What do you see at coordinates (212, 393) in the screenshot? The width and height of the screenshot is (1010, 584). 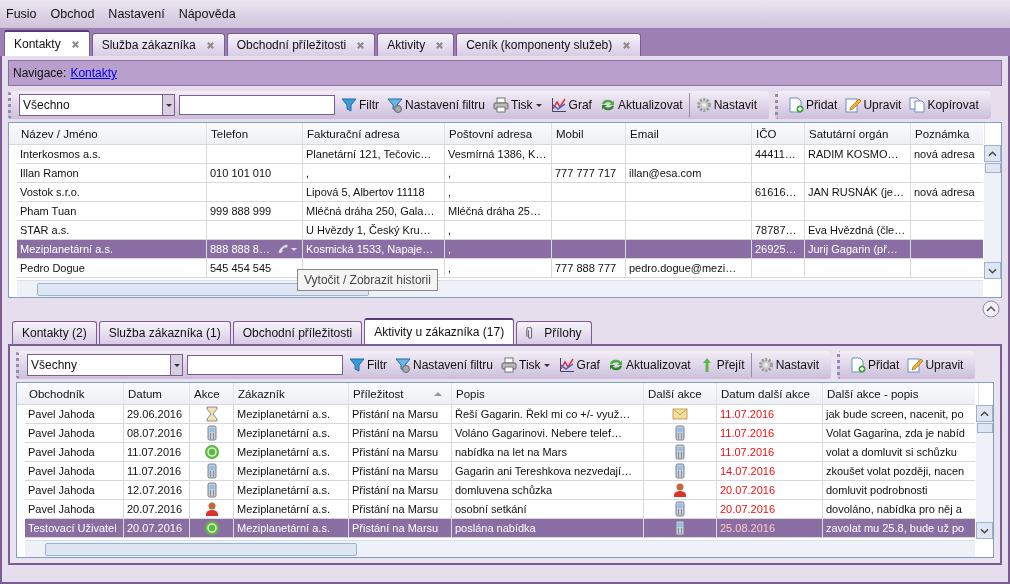 I see `column-header: Akce` at bounding box center [212, 393].